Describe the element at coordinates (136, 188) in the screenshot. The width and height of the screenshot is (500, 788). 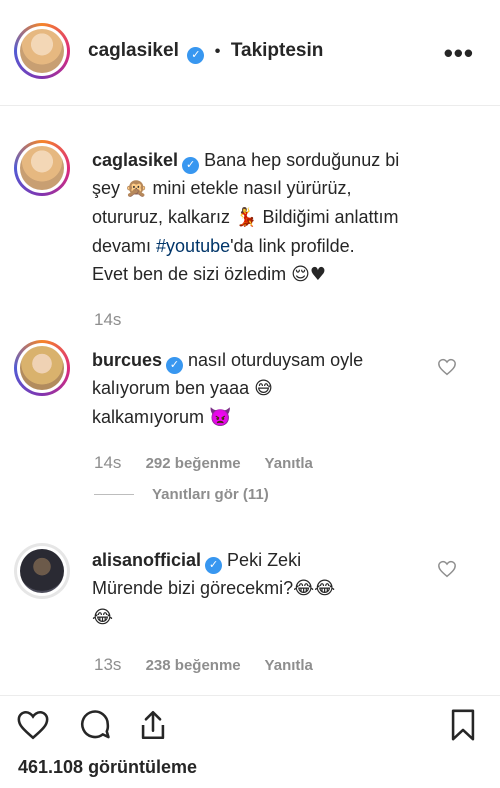
I see `monkey-emoji: 🙊` at that location.